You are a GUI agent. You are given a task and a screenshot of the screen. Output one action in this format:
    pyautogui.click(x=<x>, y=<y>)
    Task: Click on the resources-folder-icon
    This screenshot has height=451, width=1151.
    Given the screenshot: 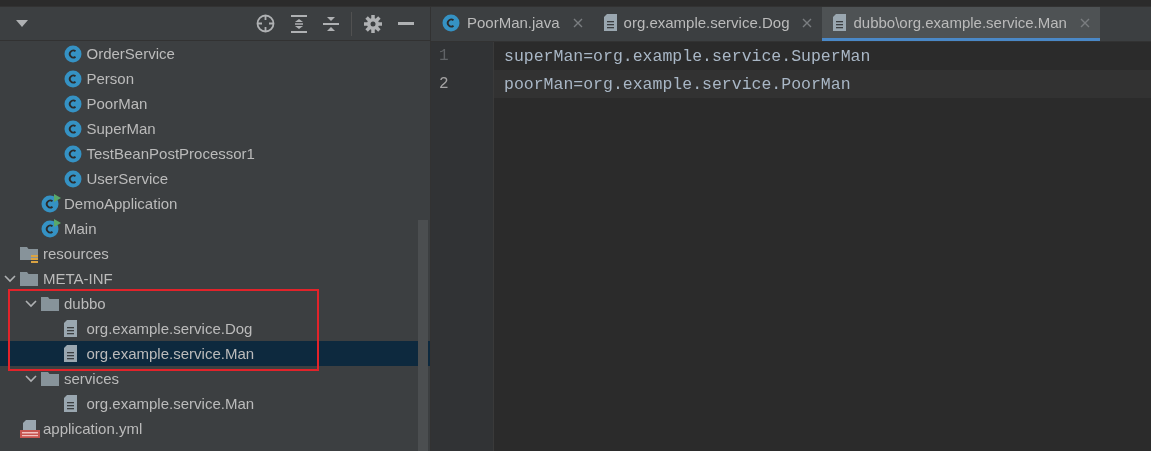 What is the action you would take?
    pyautogui.click(x=29, y=253)
    